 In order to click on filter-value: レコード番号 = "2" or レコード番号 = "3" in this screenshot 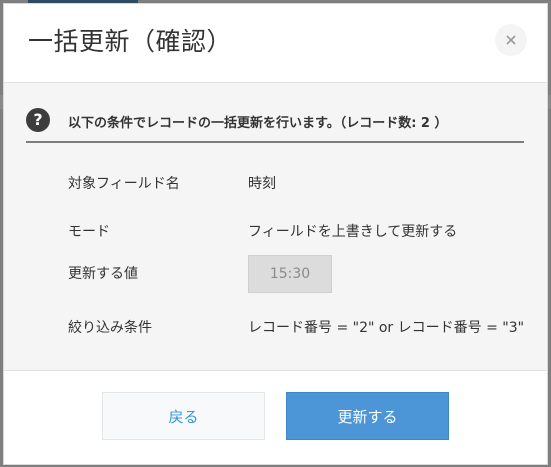, I will do `click(386, 328)`.